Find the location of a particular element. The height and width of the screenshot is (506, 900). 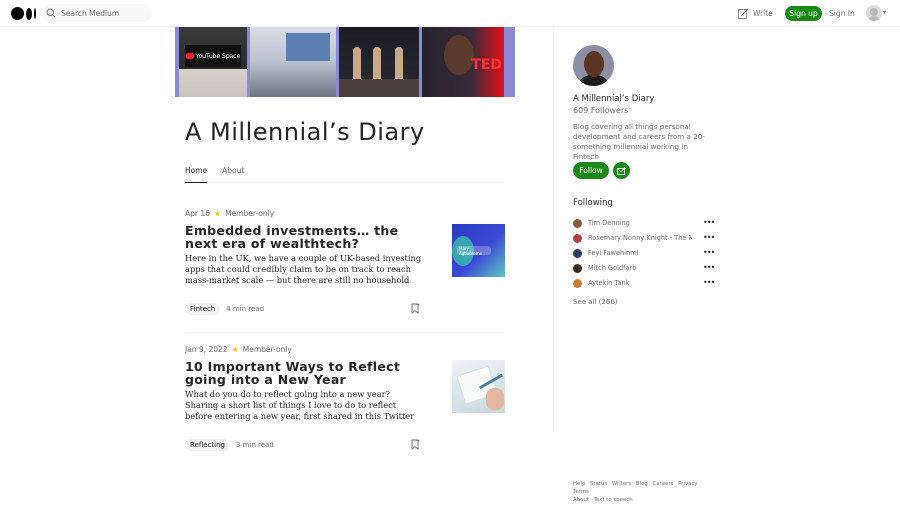

publication-title: A Millennial’s Diary is located at coordinates (305, 132).